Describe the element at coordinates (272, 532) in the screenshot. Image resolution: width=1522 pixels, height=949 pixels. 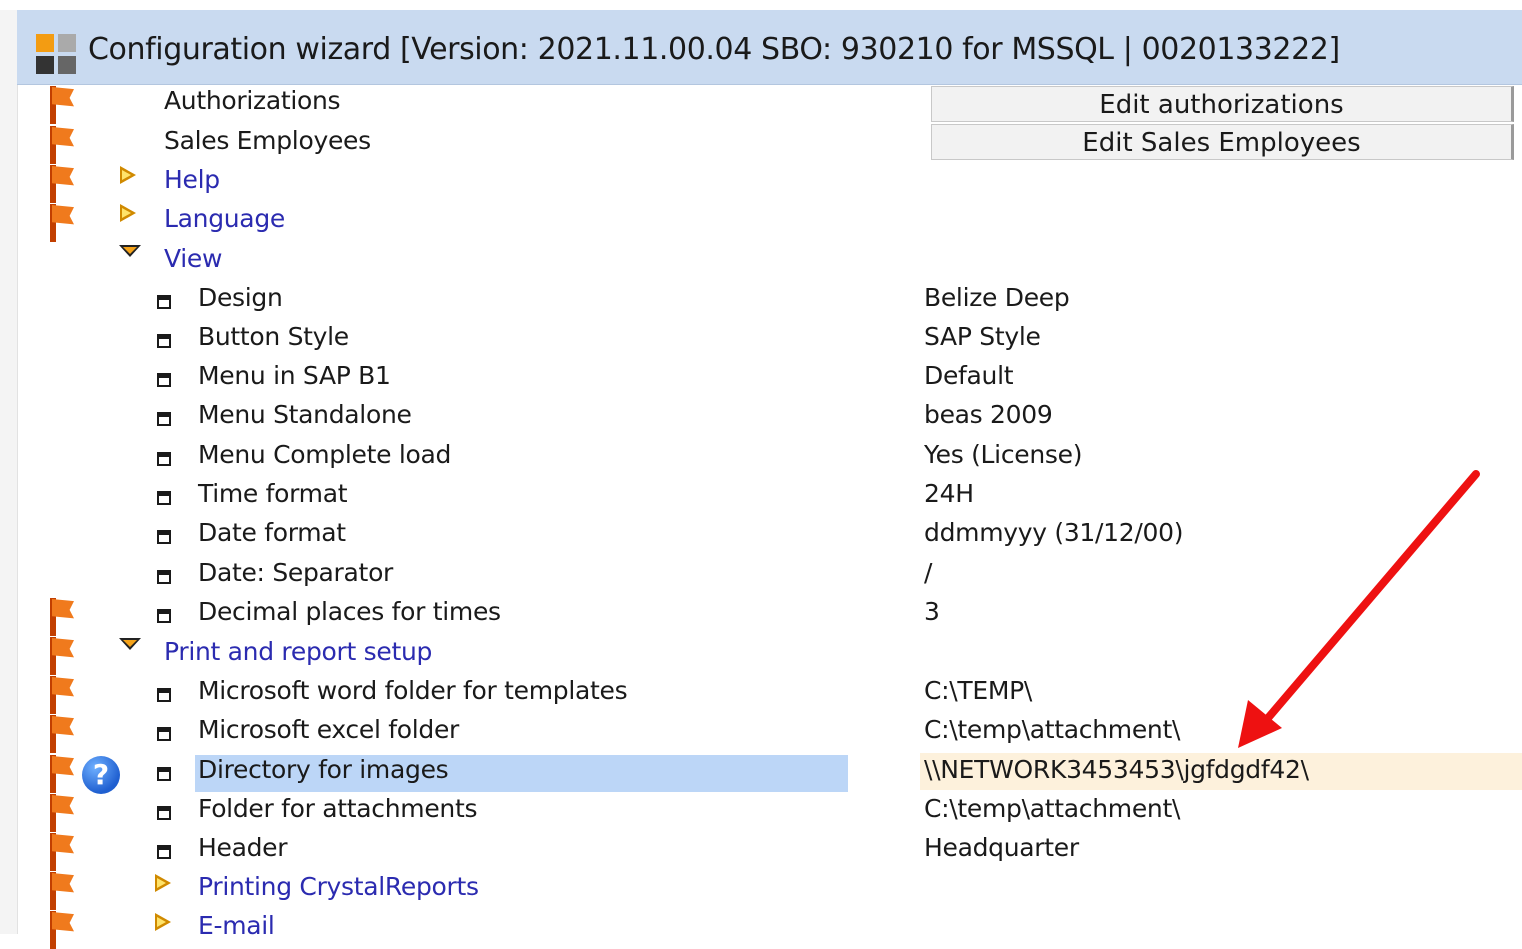
I see `setting-label-date-format: Date format` at that location.